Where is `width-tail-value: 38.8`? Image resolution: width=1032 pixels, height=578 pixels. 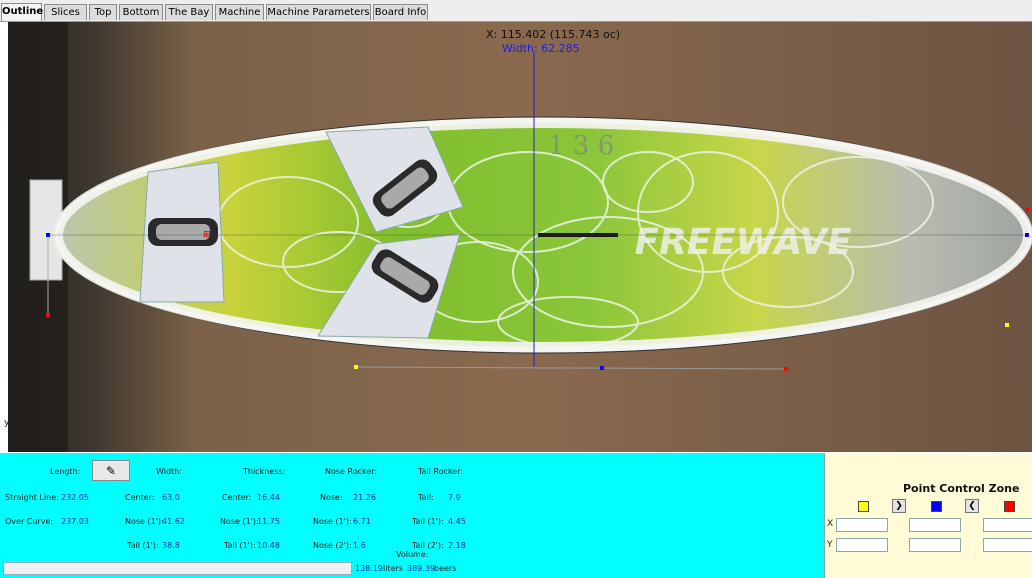 width-tail-value: 38.8 is located at coordinates (171, 545).